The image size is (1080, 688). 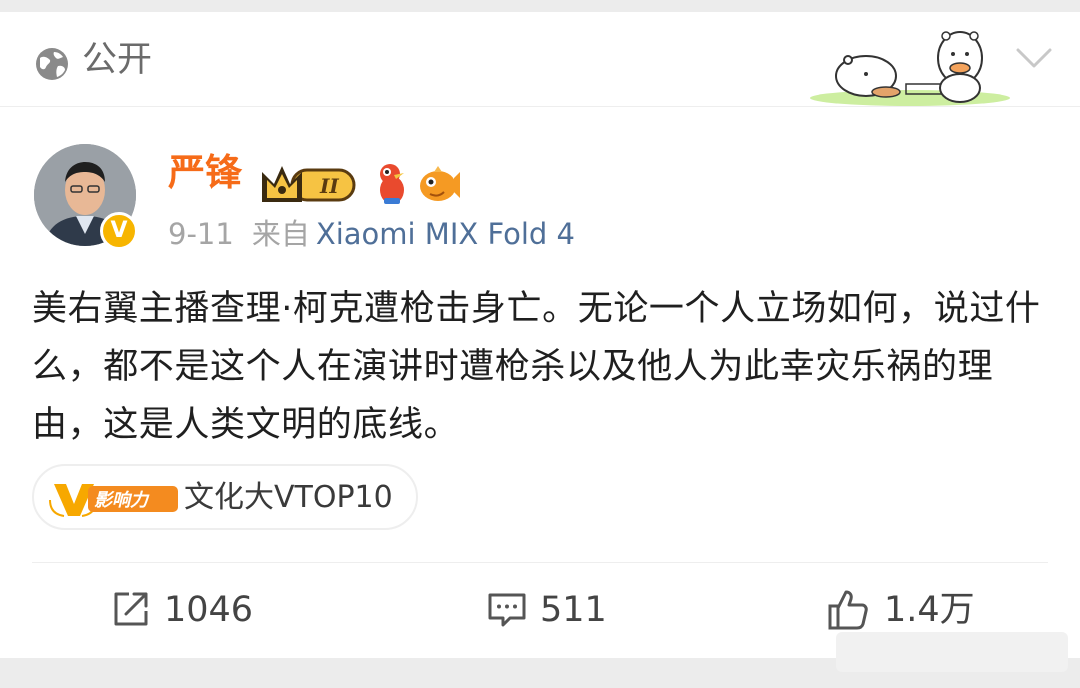 I want to click on comment-icon, so click(x=507, y=610).